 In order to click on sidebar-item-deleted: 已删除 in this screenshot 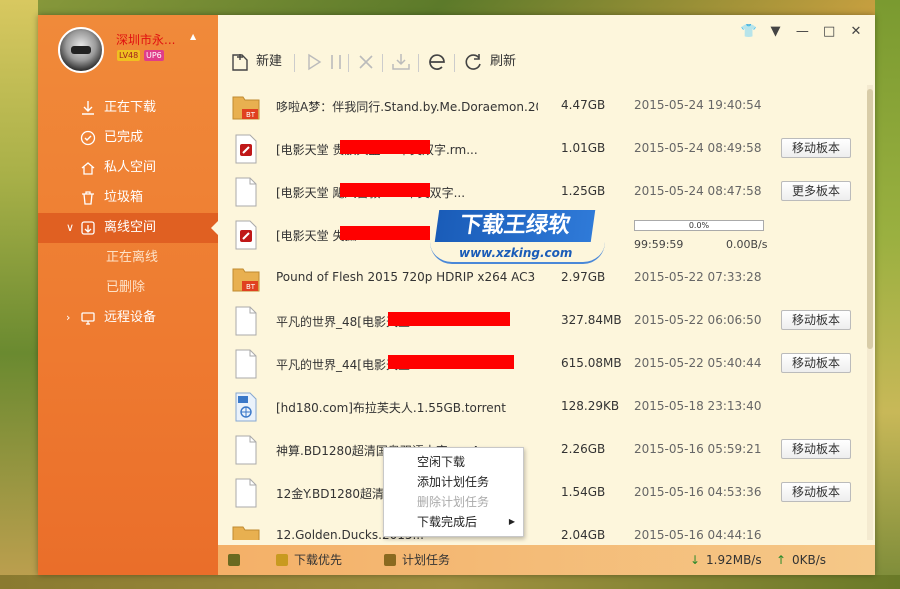, I will do `click(128, 288)`.